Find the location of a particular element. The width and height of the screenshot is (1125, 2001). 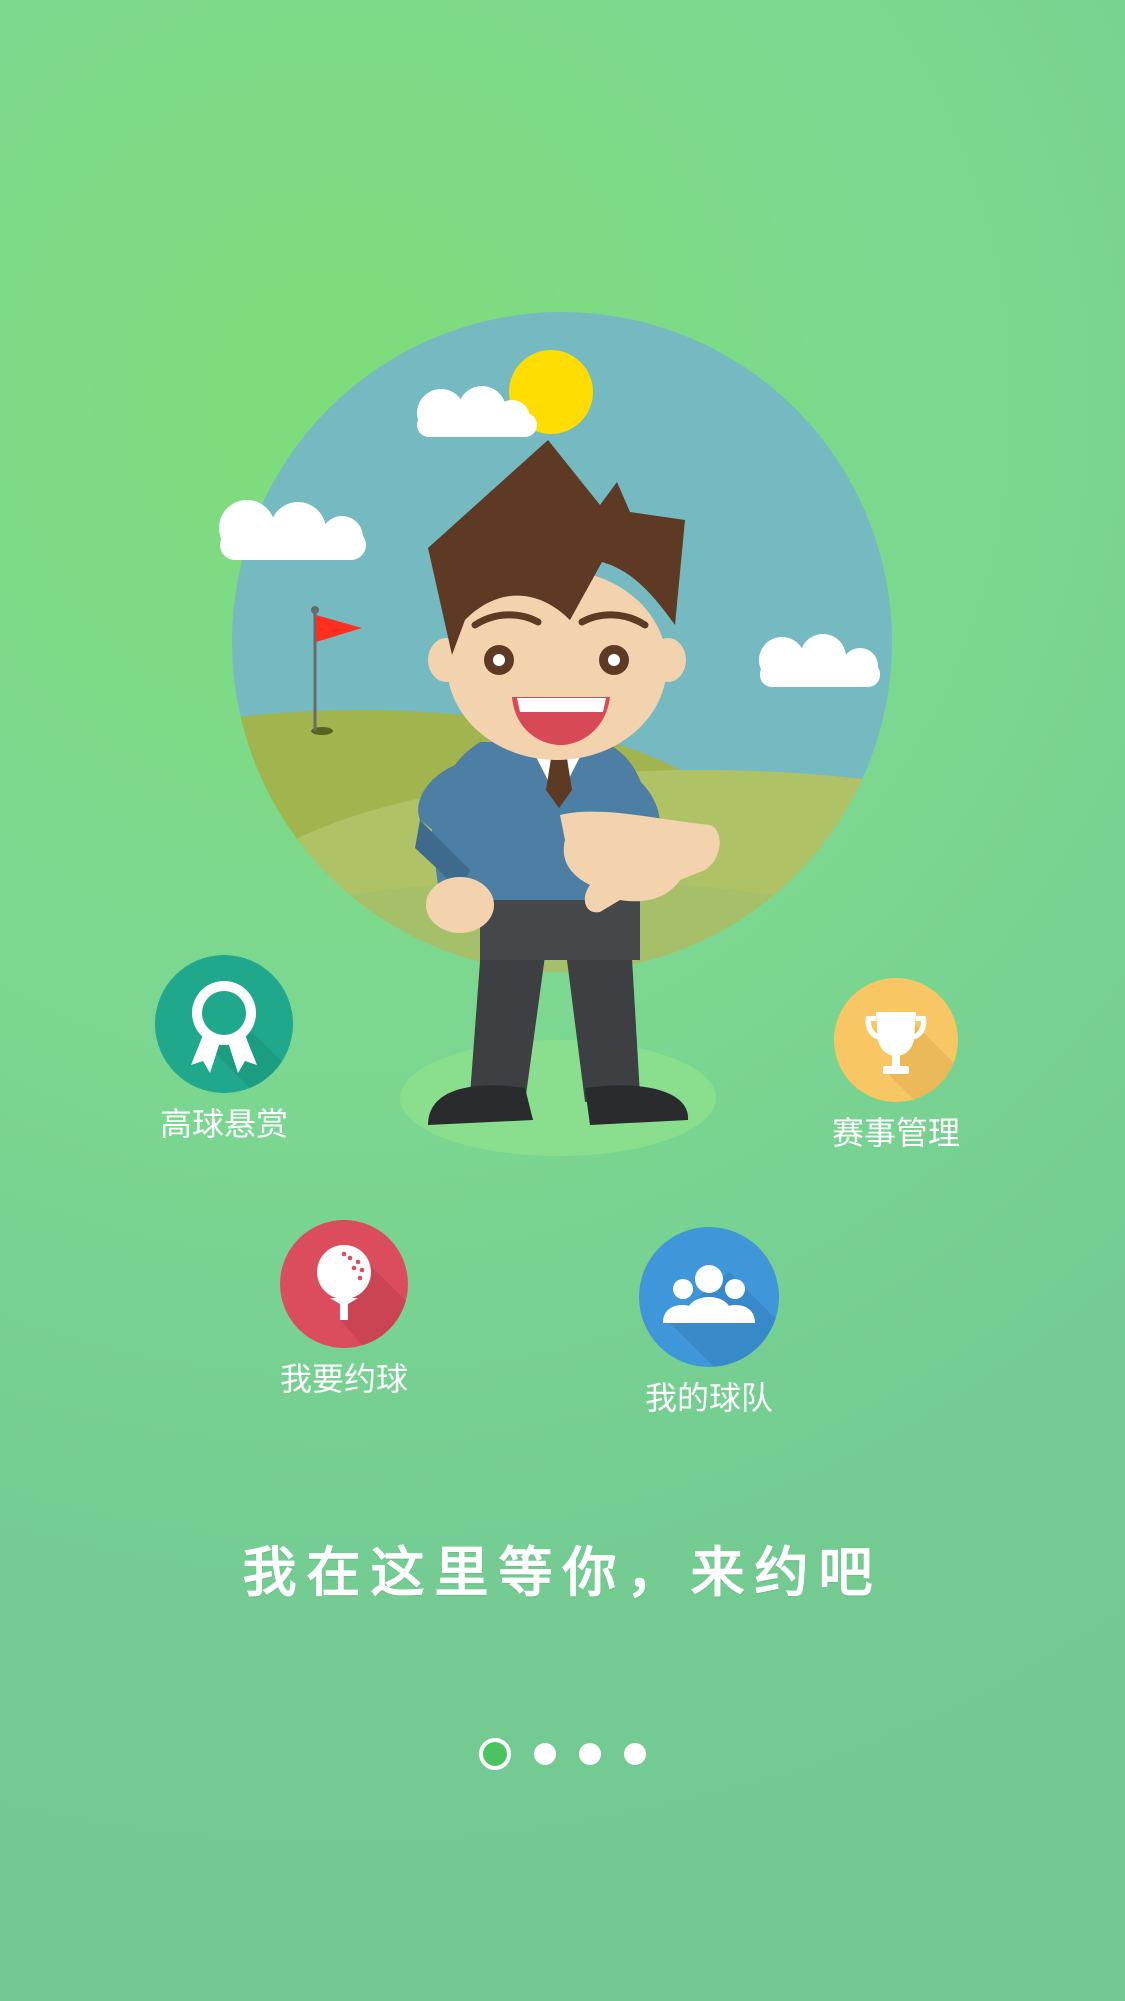

page-indicator is located at coordinates (562, 1754).